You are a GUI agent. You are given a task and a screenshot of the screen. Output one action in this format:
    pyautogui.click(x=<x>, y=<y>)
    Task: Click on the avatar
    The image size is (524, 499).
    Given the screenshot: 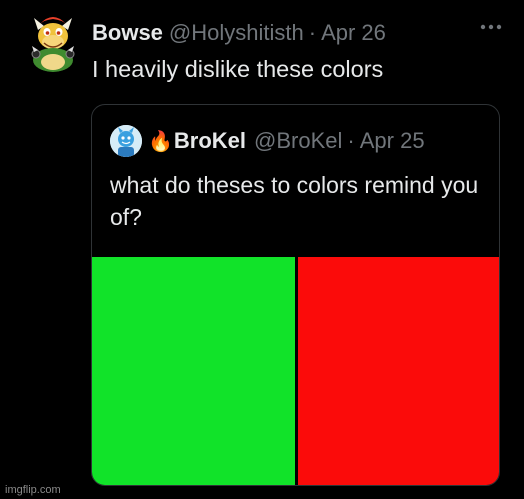 What is the action you would take?
    pyautogui.click(x=53, y=41)
    